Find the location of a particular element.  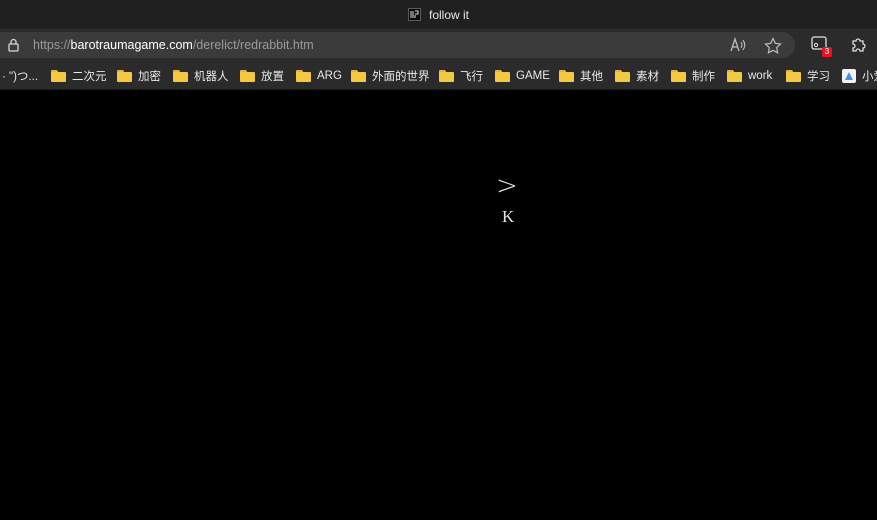

lock-icon is located at coordinates (13, 47).